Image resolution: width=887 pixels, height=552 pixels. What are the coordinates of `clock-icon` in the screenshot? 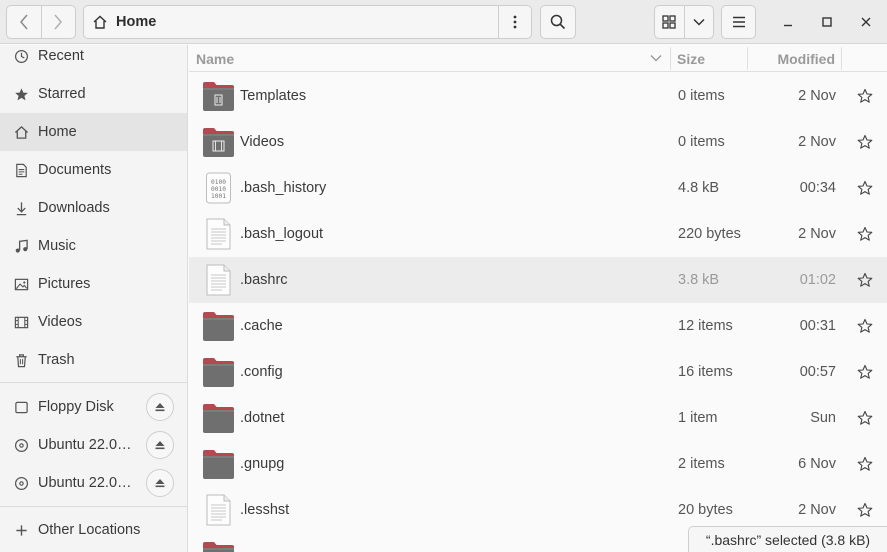 It's located at (21, 56).